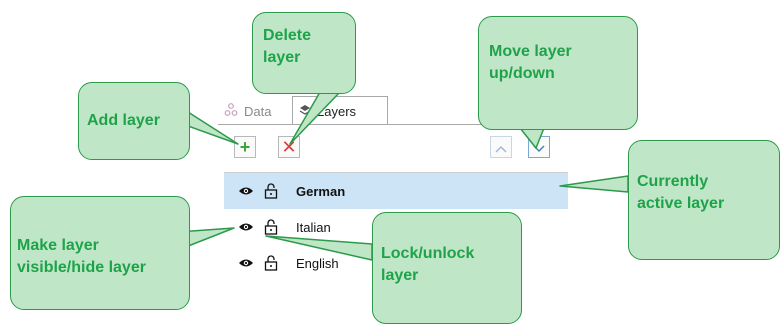 The height and width of the screenshot is (333, 784). I want to click on callout-active-layer: Currently active layer, so click(704, 200).